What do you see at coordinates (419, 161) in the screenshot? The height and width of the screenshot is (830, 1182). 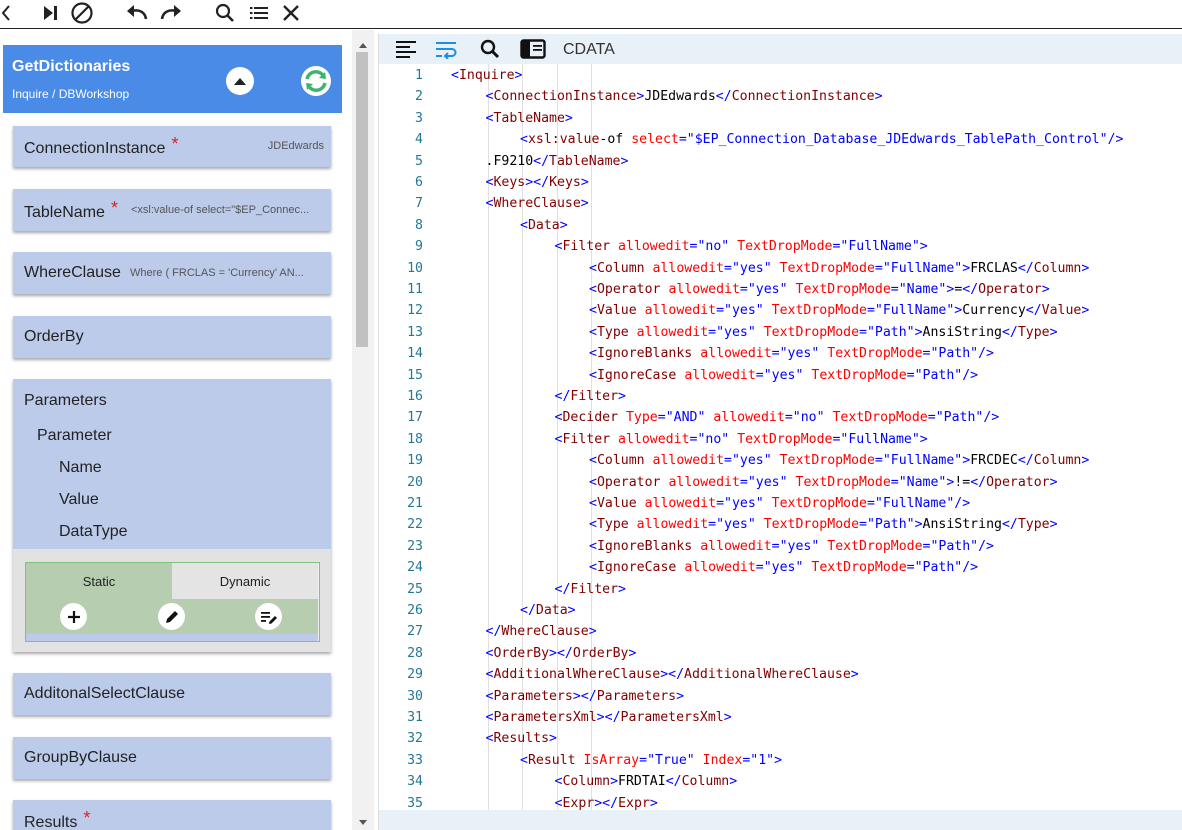 I see `line-number: 5` at bounding box center [419, 161].